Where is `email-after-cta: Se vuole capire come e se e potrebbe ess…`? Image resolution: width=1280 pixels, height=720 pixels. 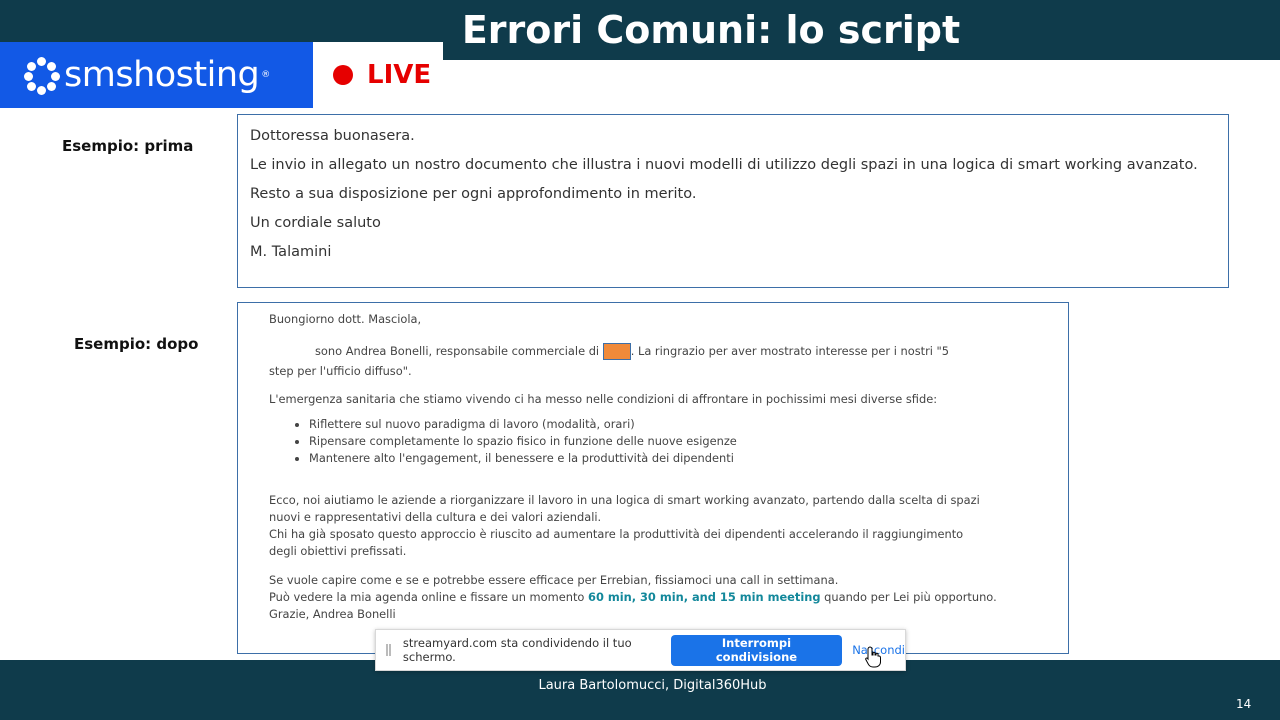 email-after-cta: Se vuole capire come e se e potrebbe ess… is located at coordinates (554, 580).